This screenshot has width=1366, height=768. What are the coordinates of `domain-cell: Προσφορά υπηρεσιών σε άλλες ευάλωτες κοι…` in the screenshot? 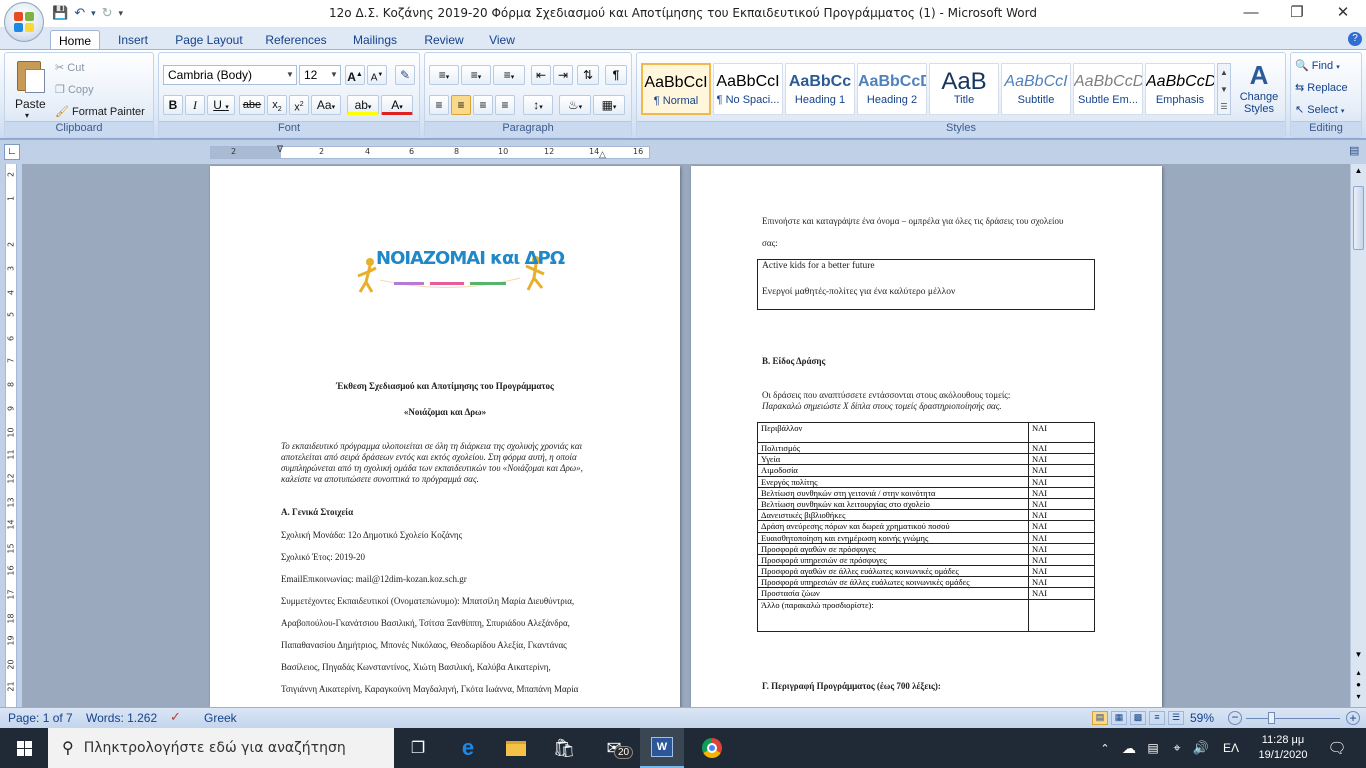 It's located at (893, 582).